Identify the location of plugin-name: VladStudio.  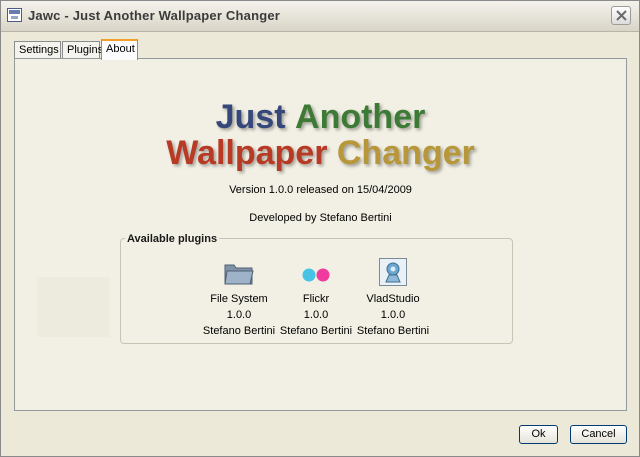
(393, 299).